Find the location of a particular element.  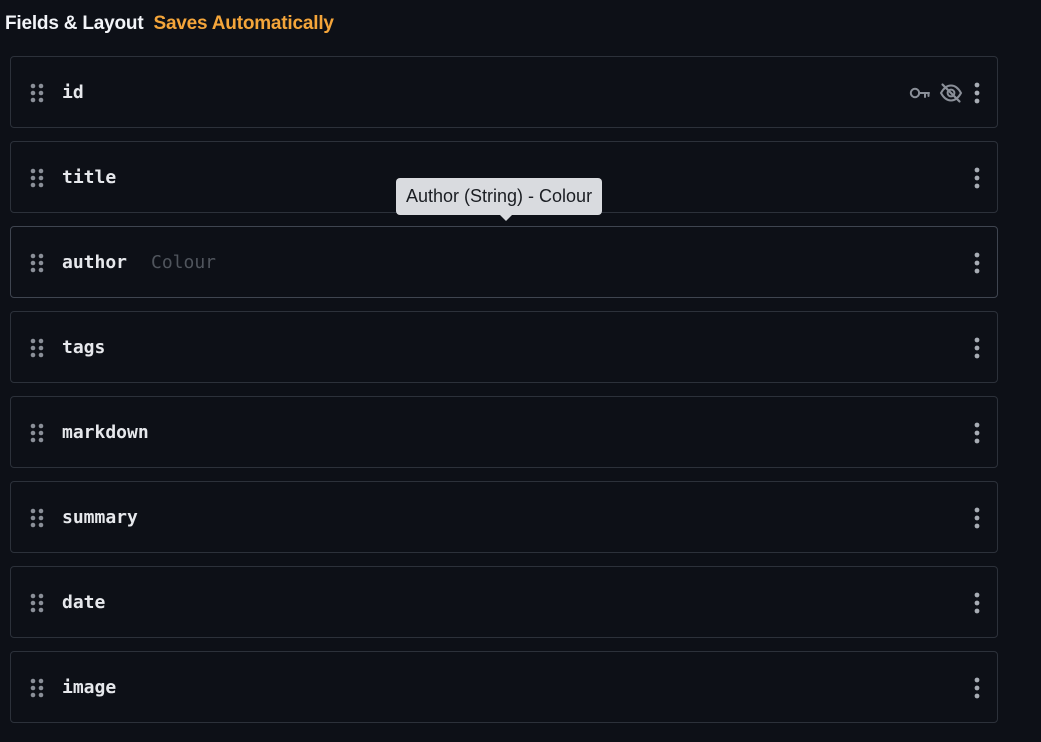

field-row-author: author Colour is located at coordinates (504, 262).